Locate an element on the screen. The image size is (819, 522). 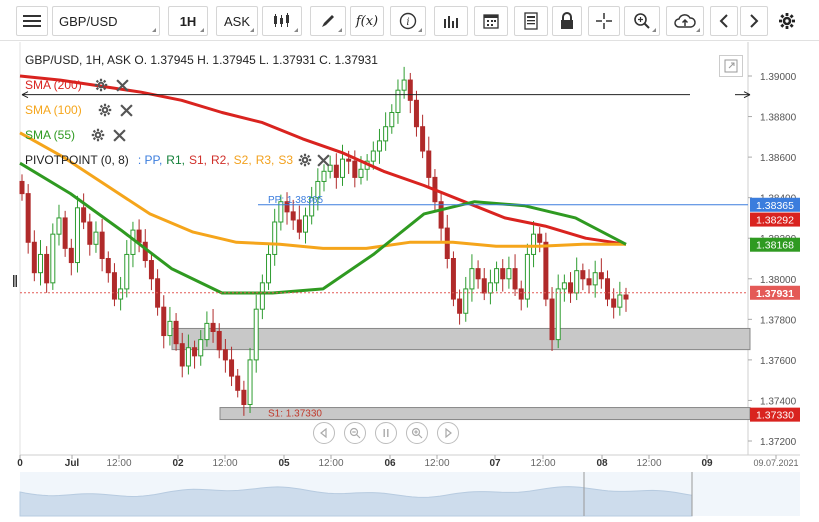
price-tag-label: 1.38168 is located at coordinates (775, 246).